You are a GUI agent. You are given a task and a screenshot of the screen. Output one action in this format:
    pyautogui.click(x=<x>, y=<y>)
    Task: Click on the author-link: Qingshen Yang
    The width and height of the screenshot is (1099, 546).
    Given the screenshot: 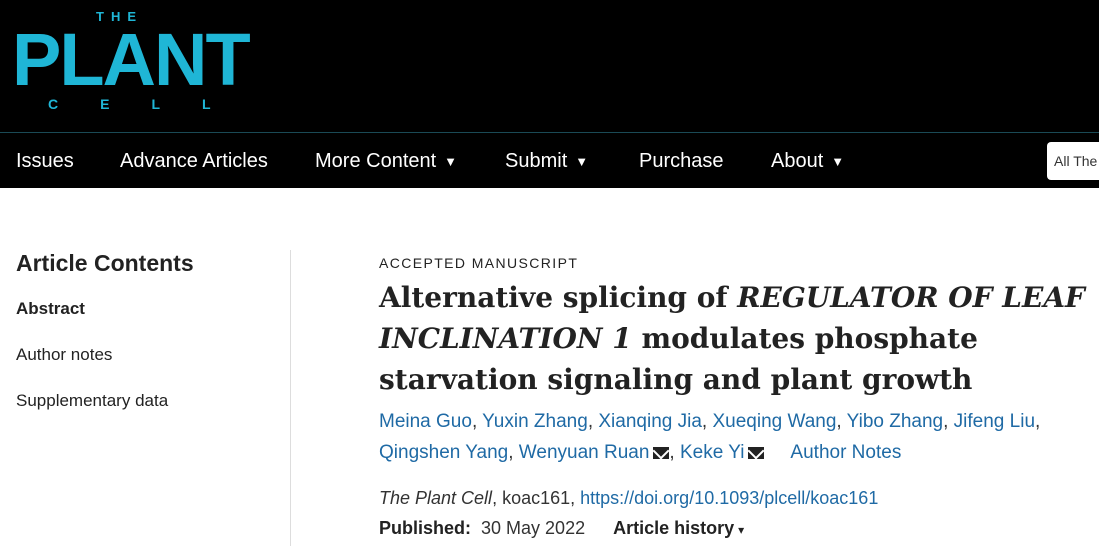 What is the action you would take?
    pyautogui.click(x=443, y=452)
    